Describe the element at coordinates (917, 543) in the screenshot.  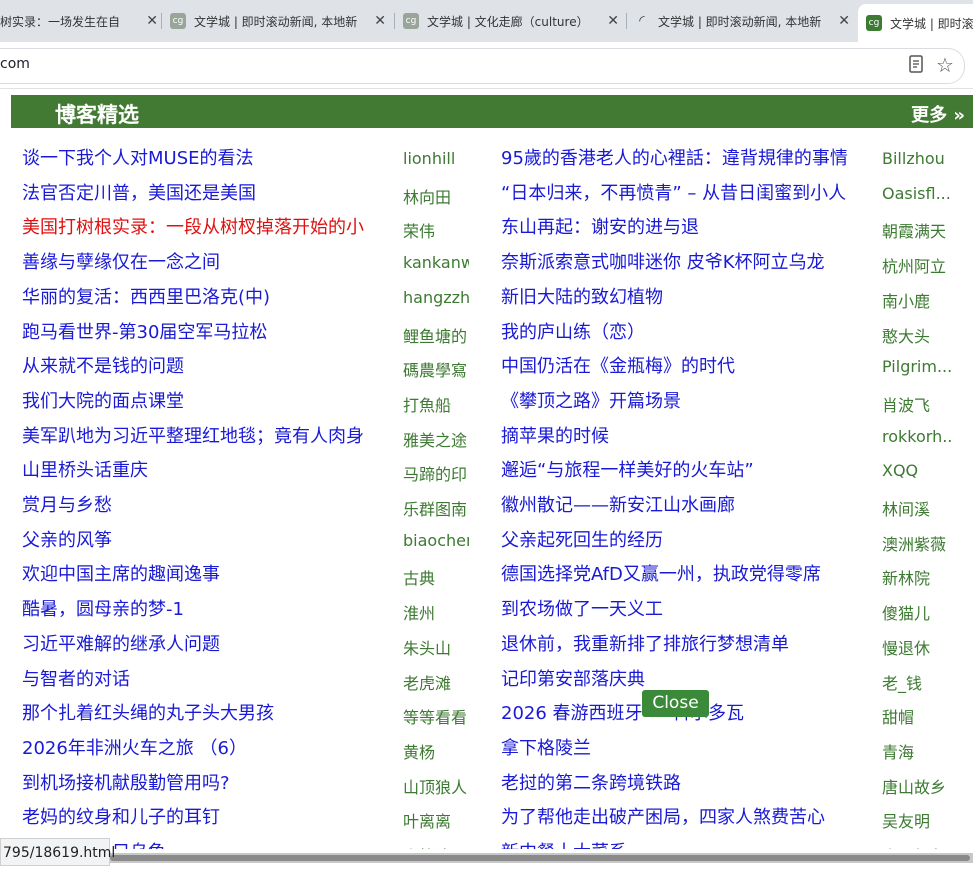
I see `post-author-link: 澳洲紫薇` at that location.